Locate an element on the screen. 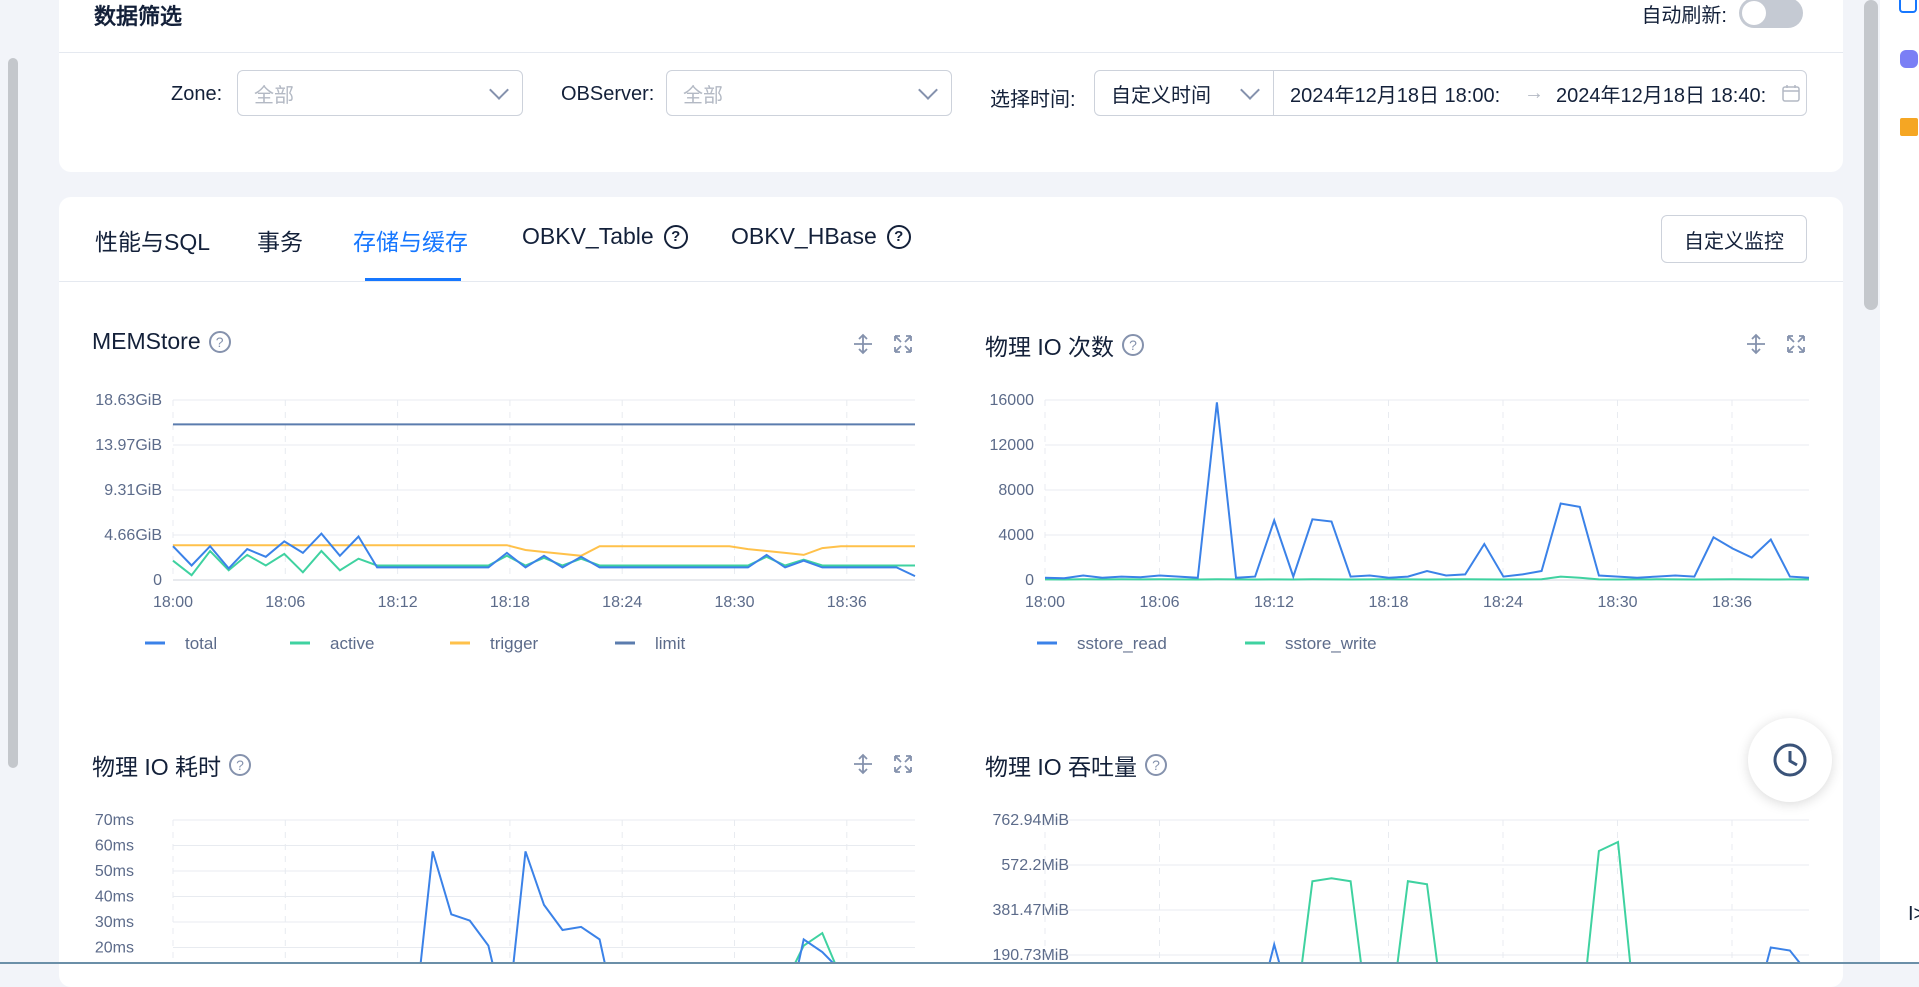  y-tick-label: 30ms is located at coordinates (114, 922).